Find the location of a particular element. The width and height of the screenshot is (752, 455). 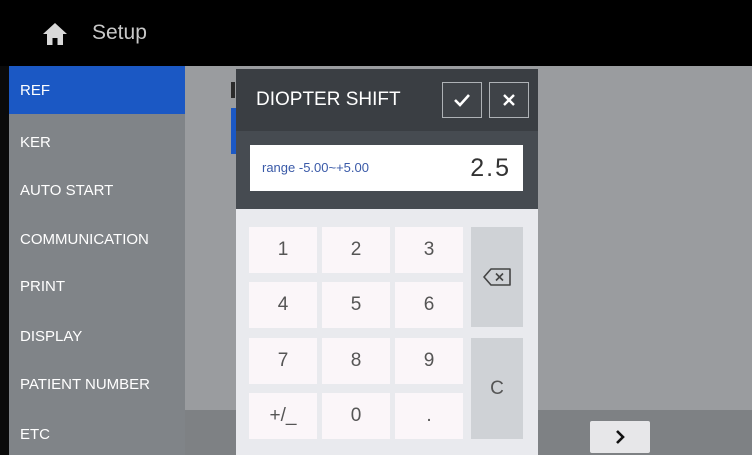

input-area: range -5.00~+5.00 2.5 is located at coordinates (387, 170).